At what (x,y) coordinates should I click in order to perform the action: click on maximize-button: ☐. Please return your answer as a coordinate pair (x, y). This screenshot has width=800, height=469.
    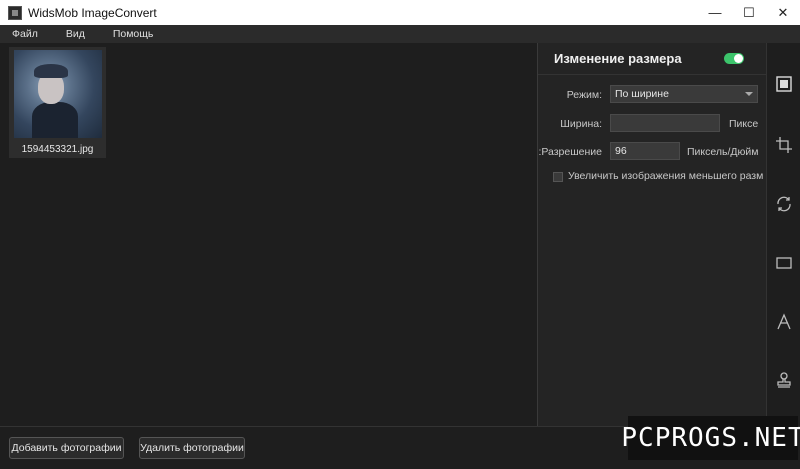
    Looking at the image, I should click on (749, 12).